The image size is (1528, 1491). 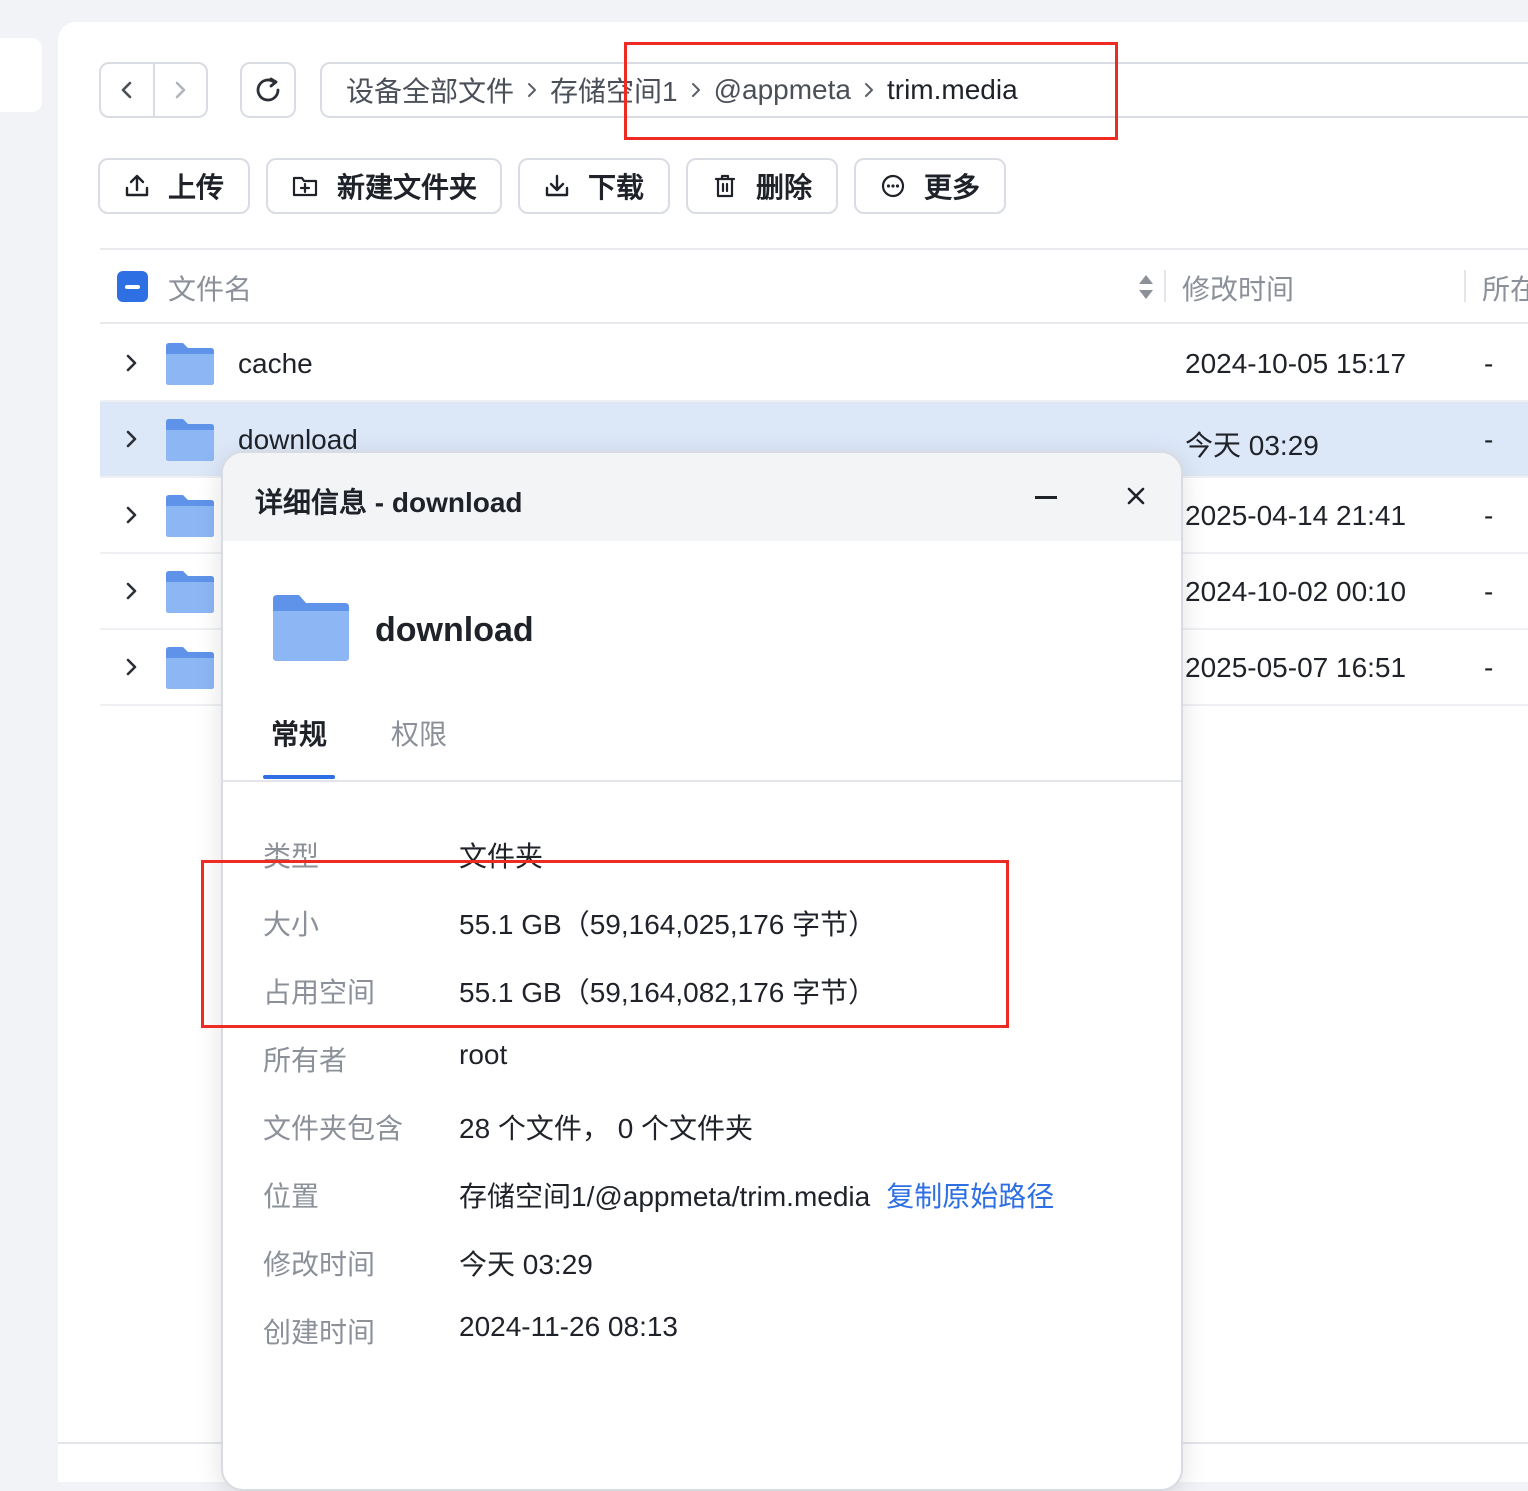 I want to click on created-label: 创建时间, so click(x=319, y=1332).